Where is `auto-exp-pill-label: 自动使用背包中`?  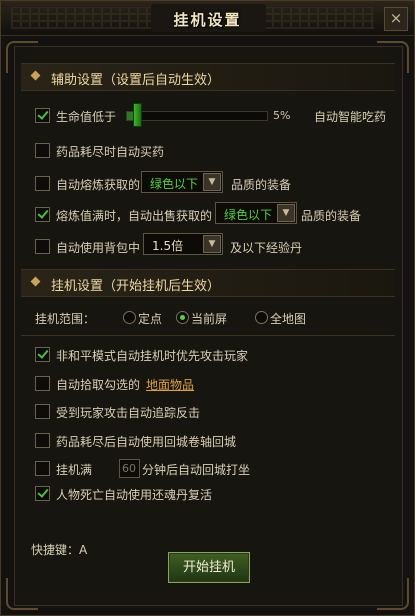
auto-exp-pill-label: 自动使用背包中 is located at coordinates (98, 248).